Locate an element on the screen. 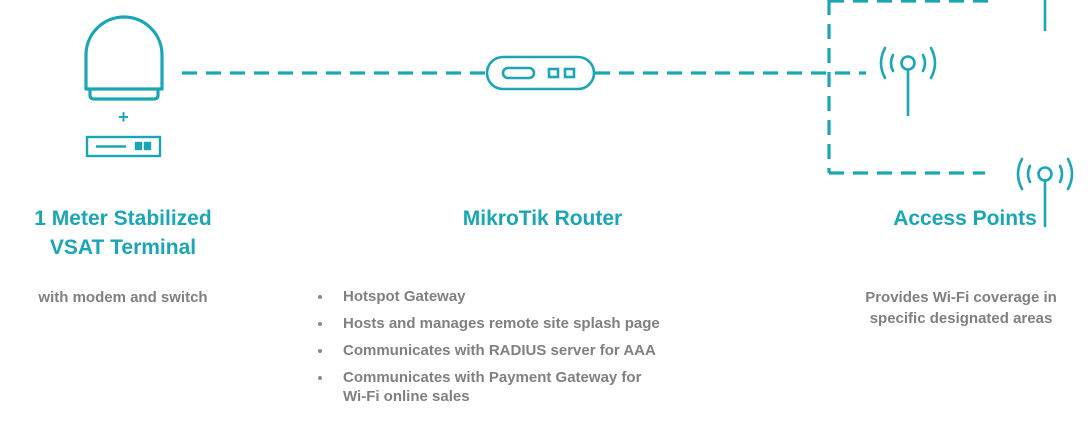 The height and width of the screenshot is (425, 1088). router-icon is located at coordinates (540, 73).